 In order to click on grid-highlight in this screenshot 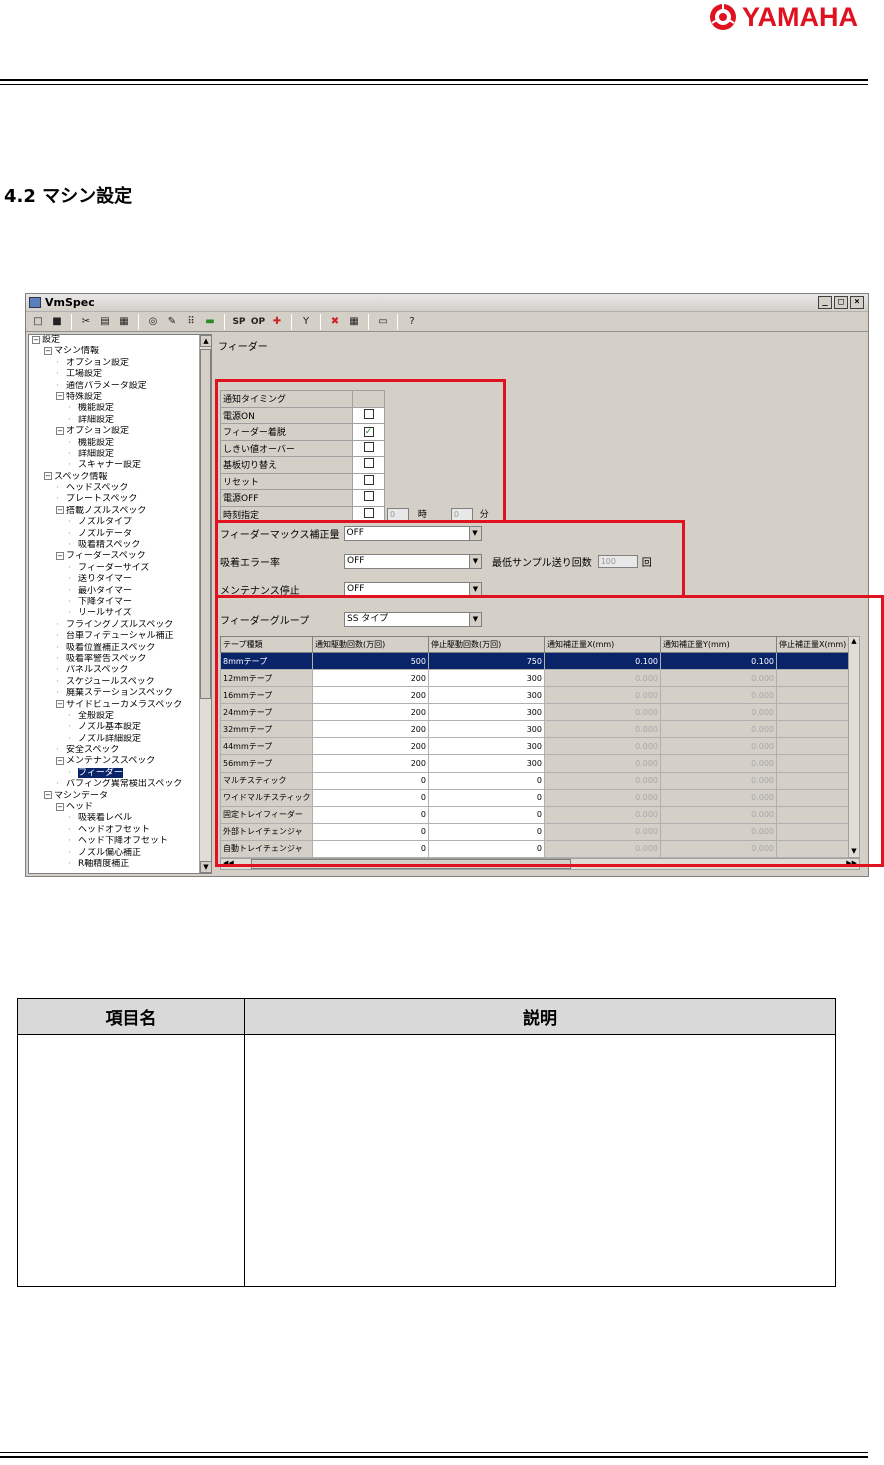, I will do `click(549, 731)`.